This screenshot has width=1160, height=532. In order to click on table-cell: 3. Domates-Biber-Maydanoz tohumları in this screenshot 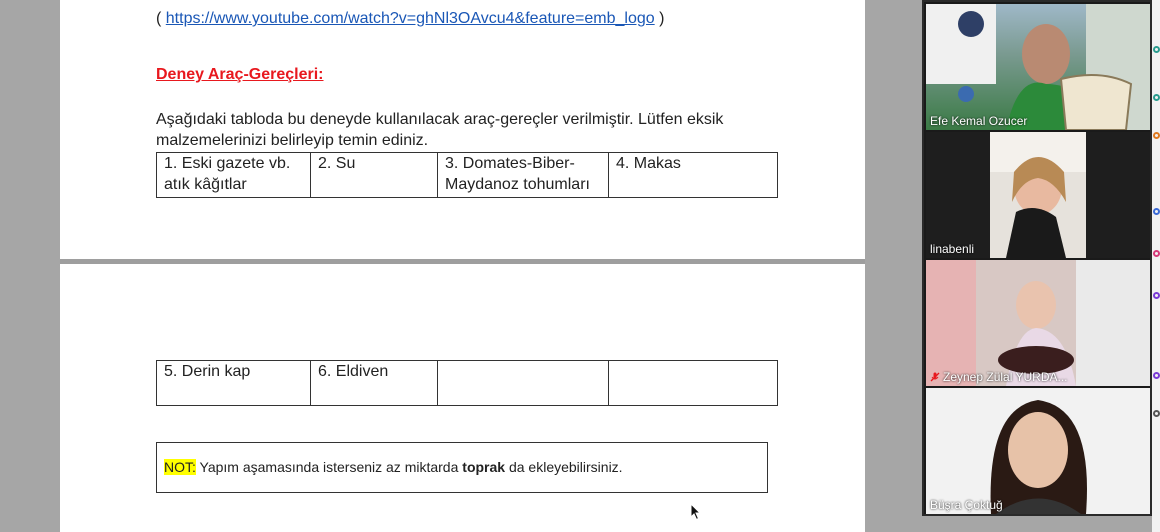, I will do `click(523, 175)`.